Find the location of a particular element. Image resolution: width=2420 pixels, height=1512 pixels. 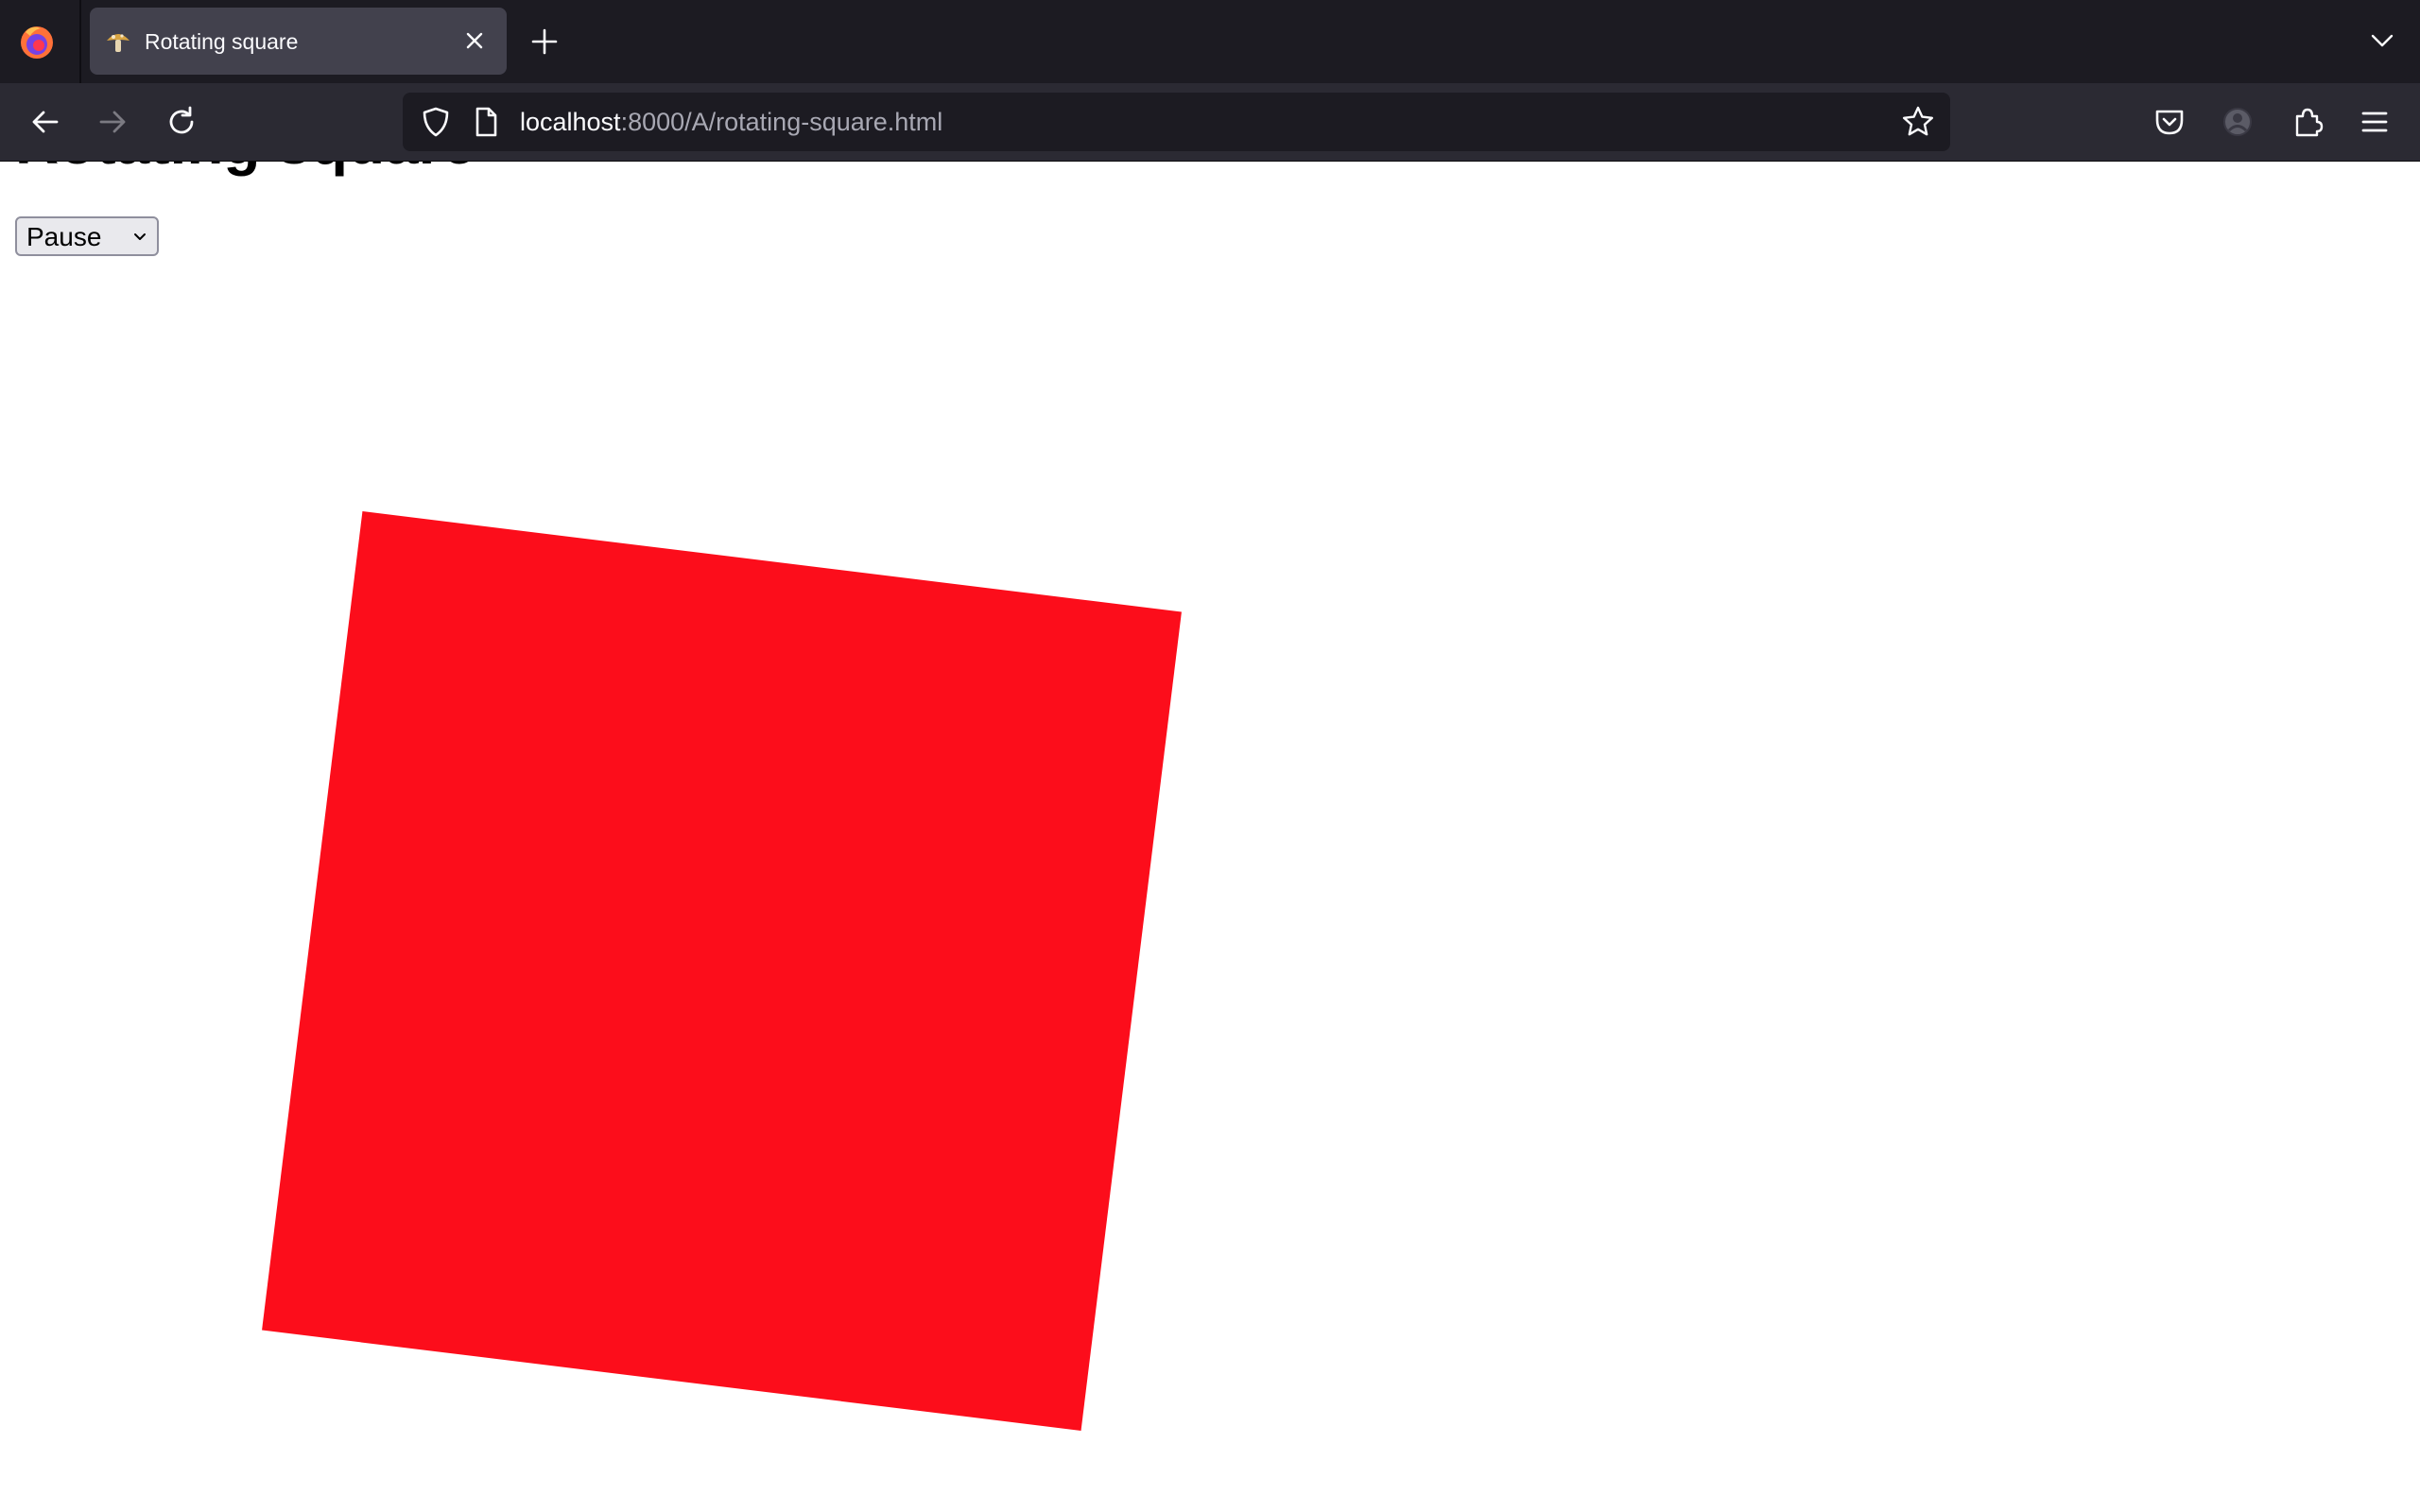

star-bookmark-icon is located at coordinates (1918, 122).